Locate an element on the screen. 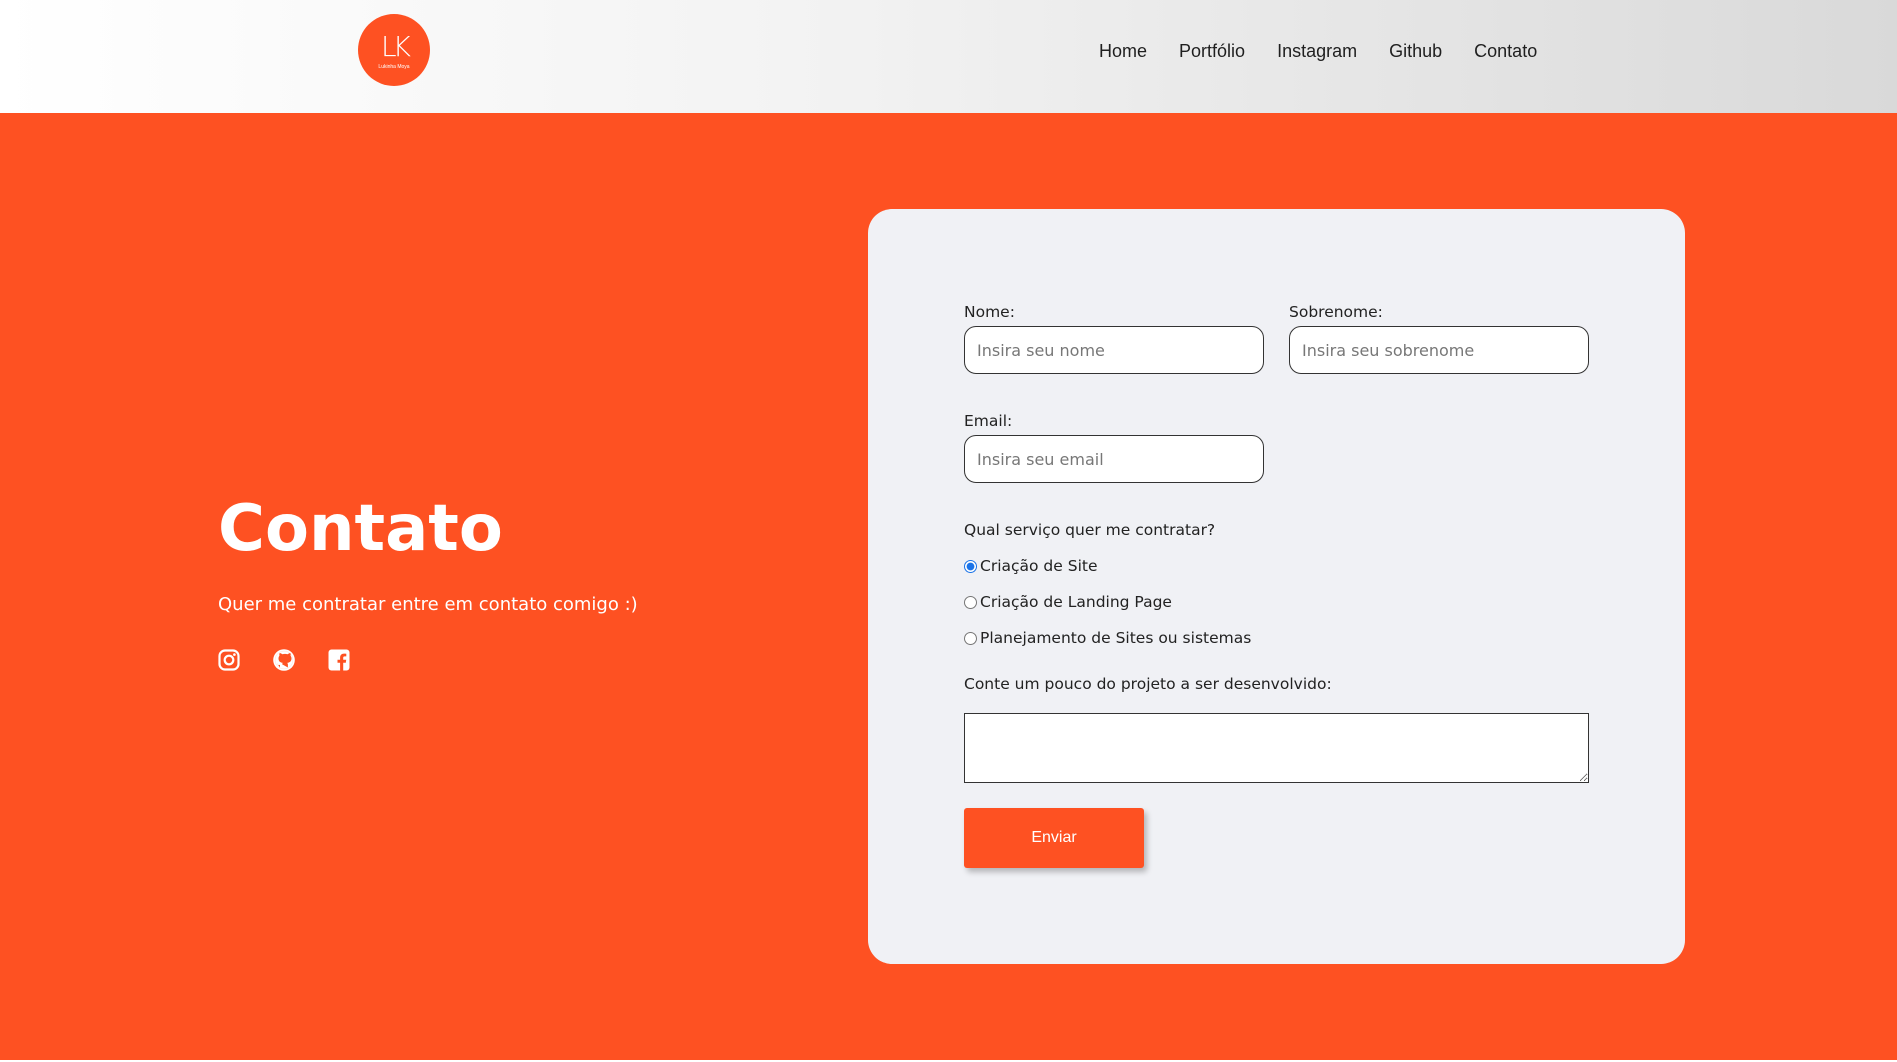 Image resolution: width=1897 pixels, height=1062 pixels. main-nav: Home Portfólio Instagram Github Contato is located at coordinates (1334, 51).